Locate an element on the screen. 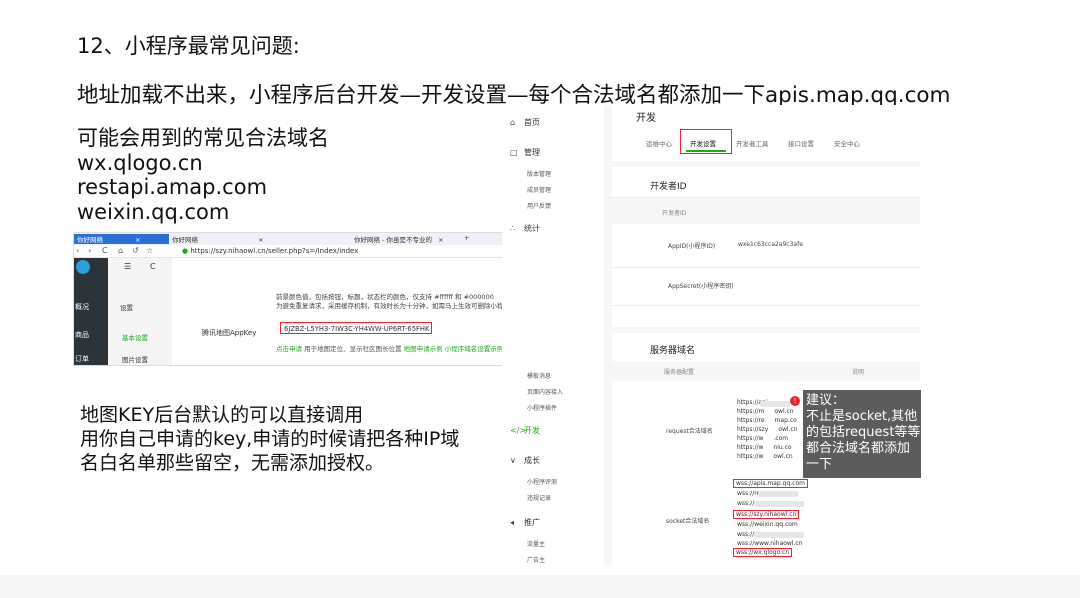  forward-icon: › is located at coordinates (89, 250).